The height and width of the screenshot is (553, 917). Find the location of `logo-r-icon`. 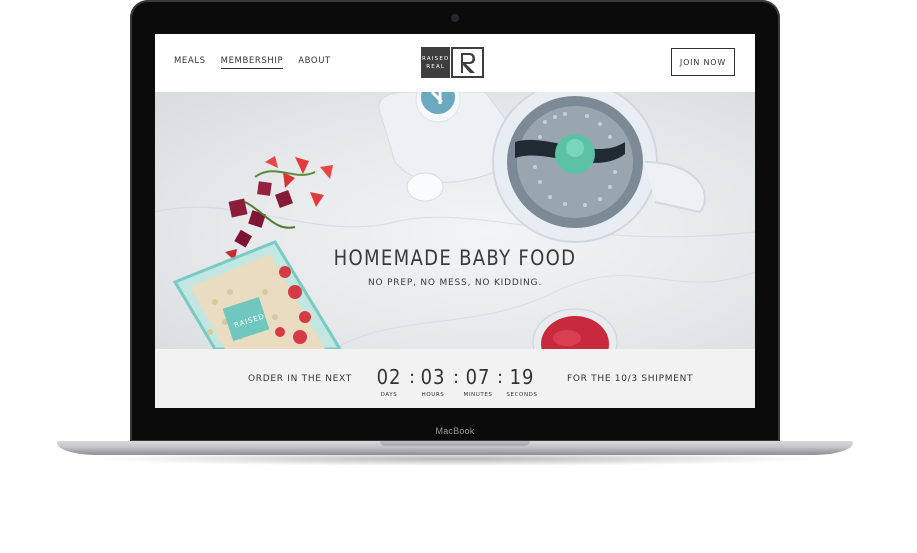

logo-r-icon is located at coordinates (467, 62).